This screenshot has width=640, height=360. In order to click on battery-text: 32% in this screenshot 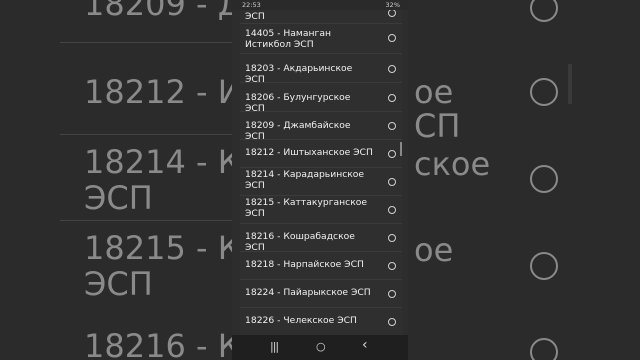, I will do `click(392, 5)`.